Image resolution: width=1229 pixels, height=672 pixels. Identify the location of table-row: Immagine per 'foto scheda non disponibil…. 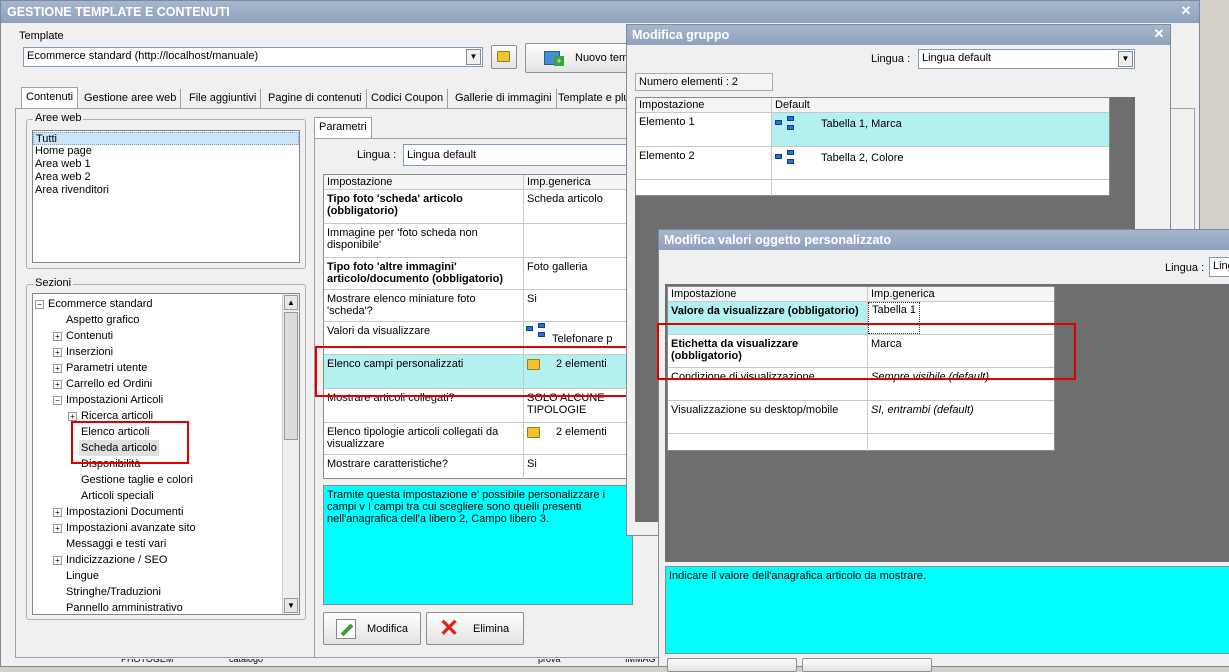
(478, 241).